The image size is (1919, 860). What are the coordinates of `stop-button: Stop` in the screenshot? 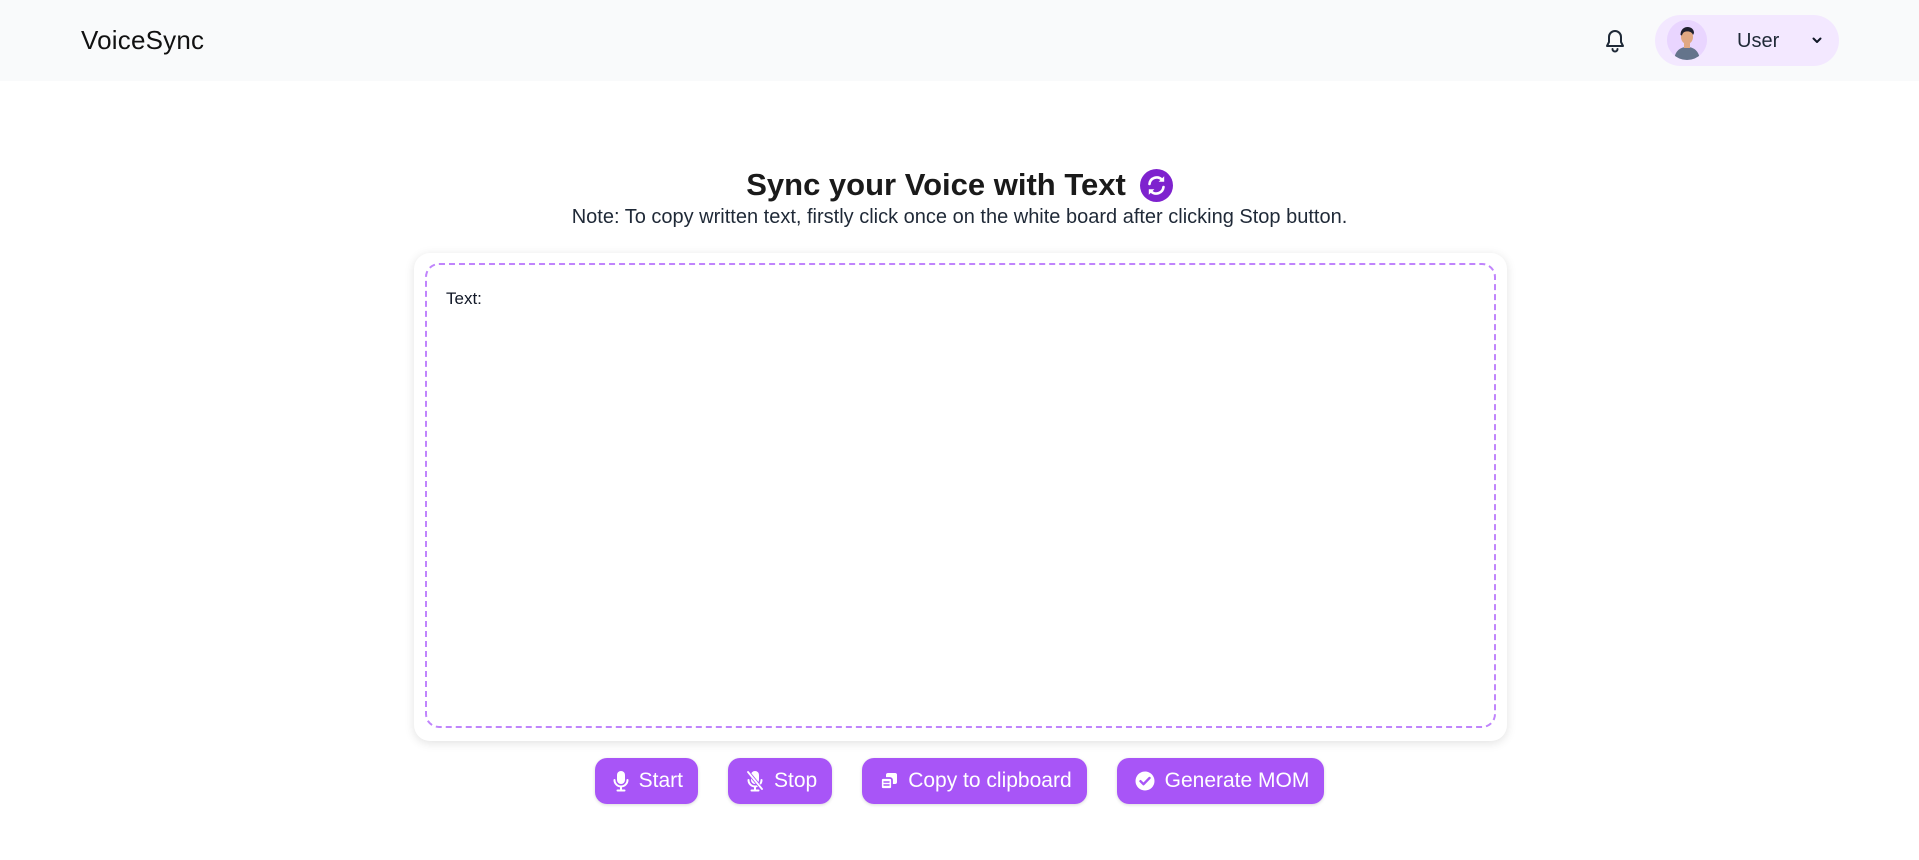 It's located at (780, 781).